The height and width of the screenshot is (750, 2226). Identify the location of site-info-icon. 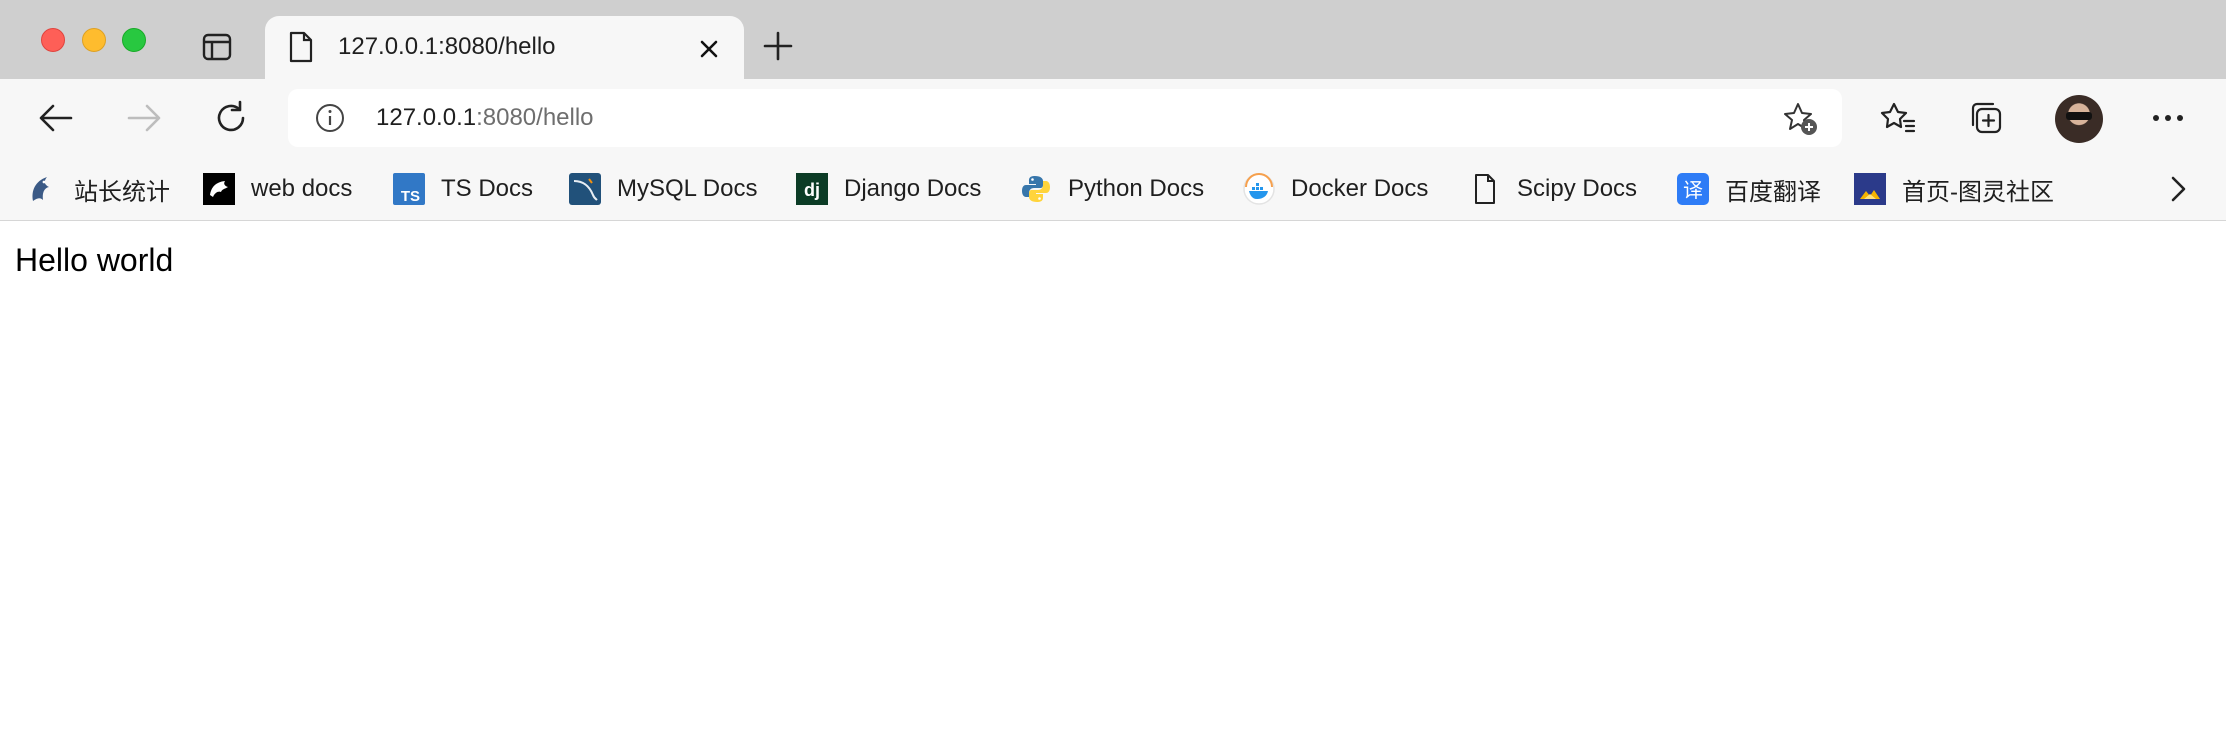
(330, 118).